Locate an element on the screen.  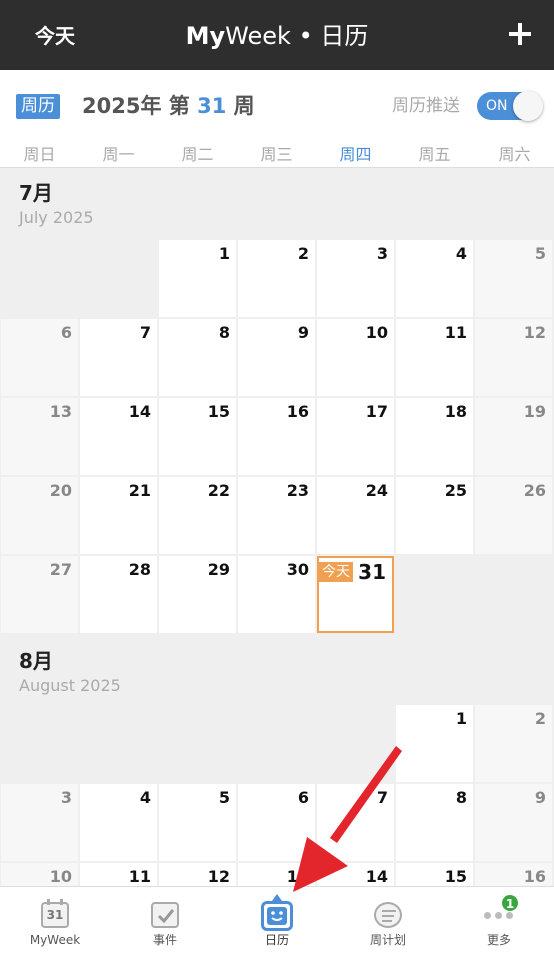
weekday-label: 周三 is located at coordinates (276, 154).